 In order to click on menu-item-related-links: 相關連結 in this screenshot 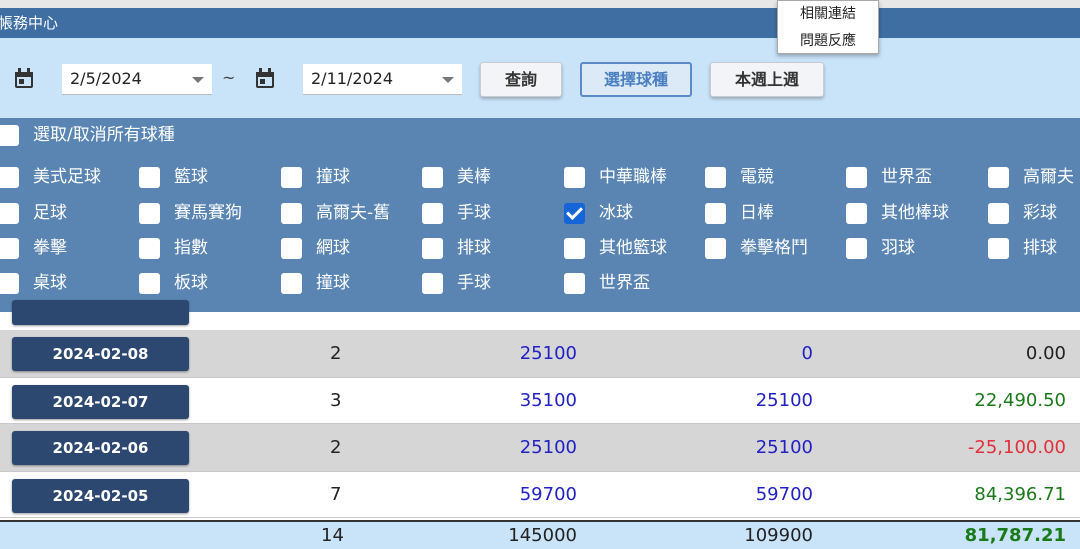, I will do `click(828, 13)`.